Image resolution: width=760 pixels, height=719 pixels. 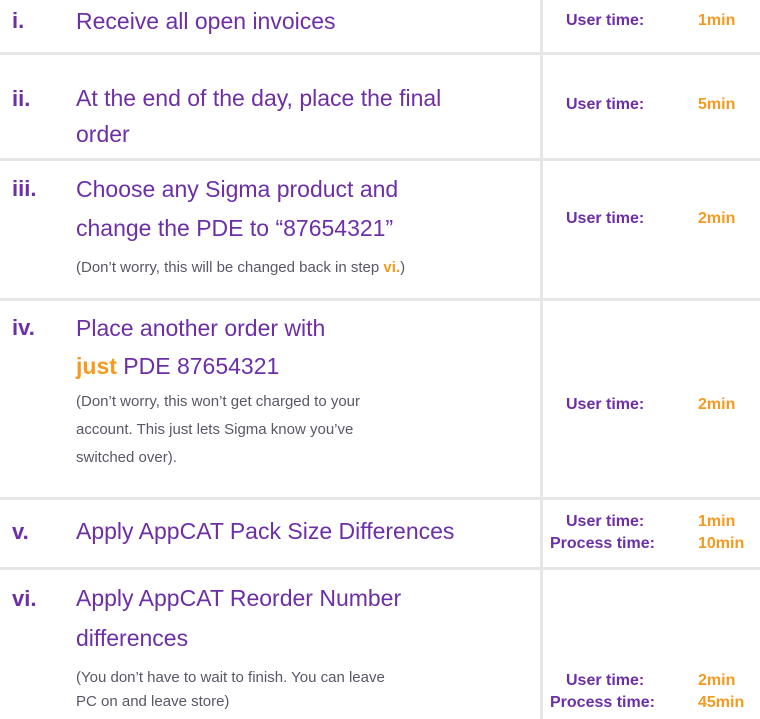 I want to click on step-text-line: Choose any Sigma product and, so click(x=237, y=189).